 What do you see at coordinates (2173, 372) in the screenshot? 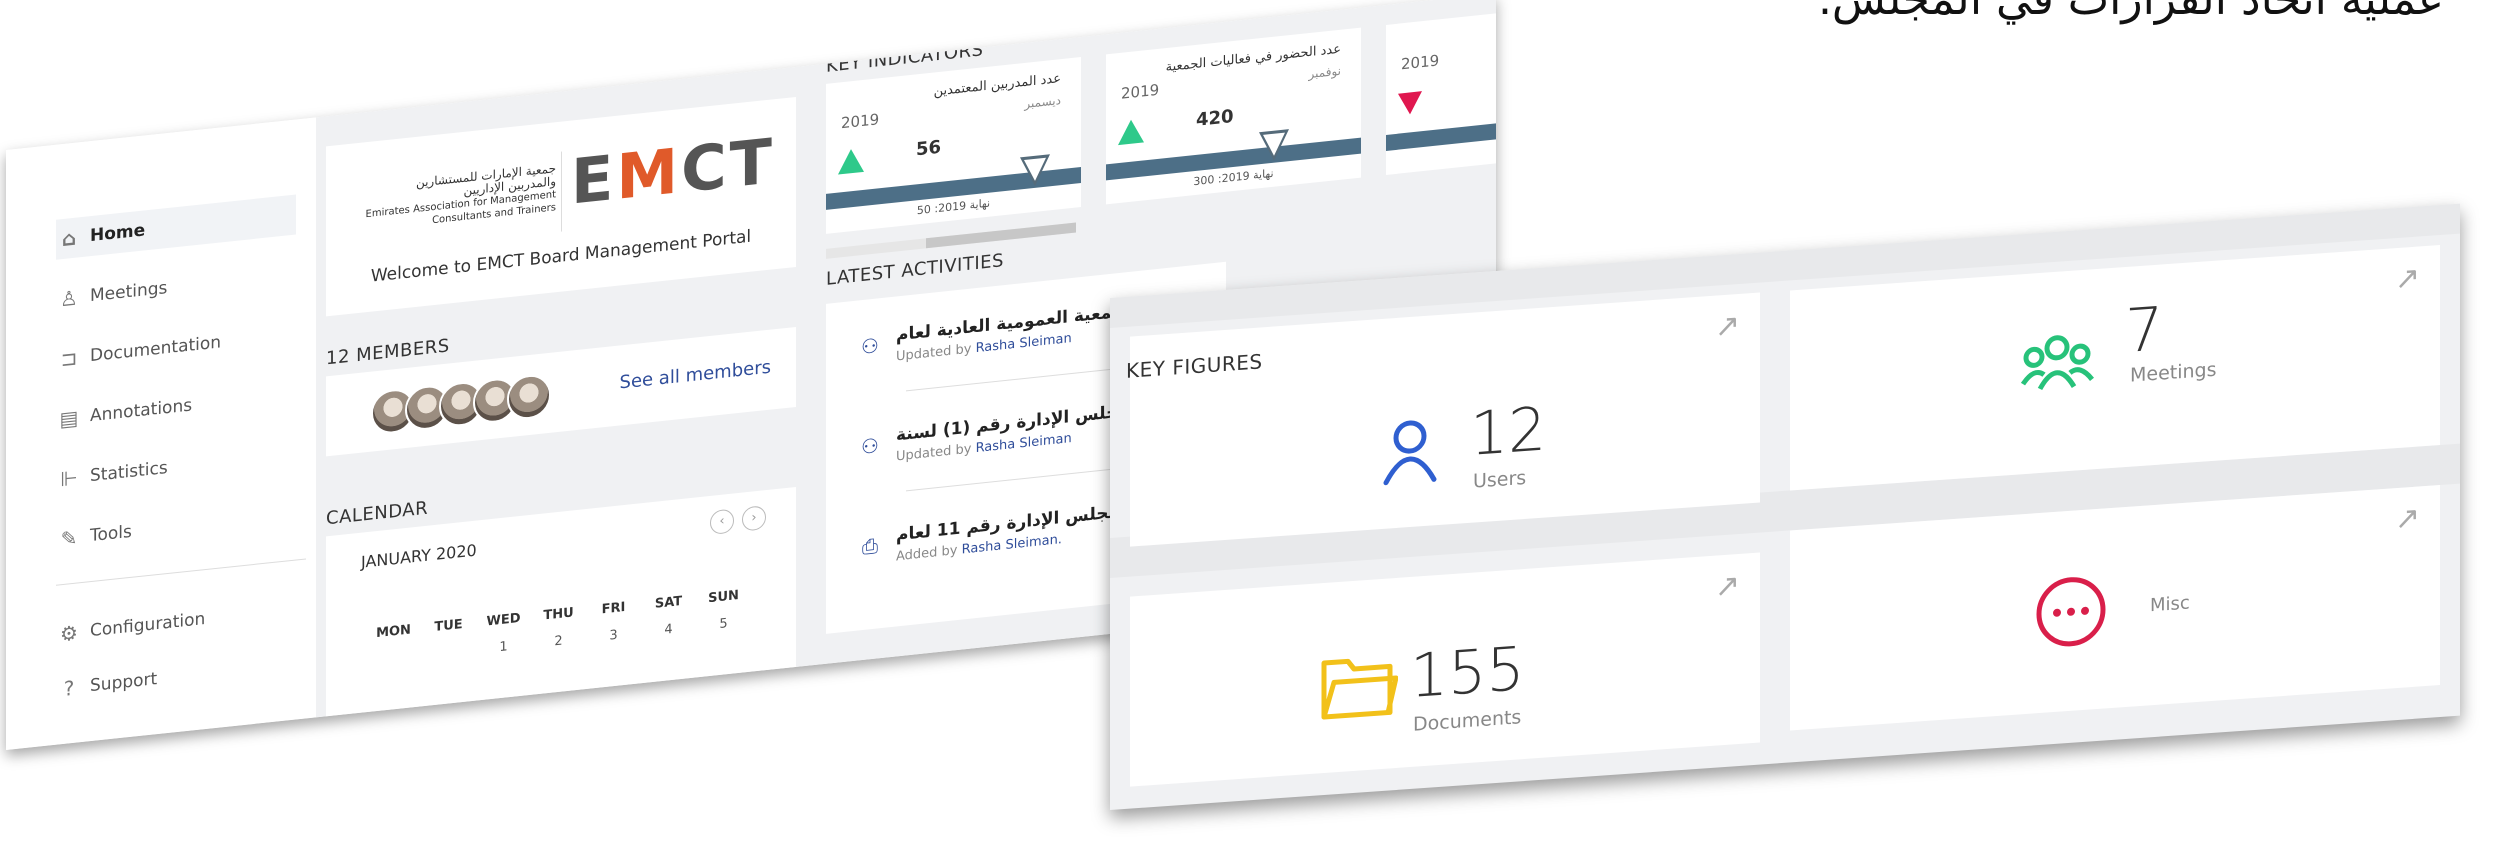
I see `meetings-label: Meetings` at bounding box center [2173, 372].